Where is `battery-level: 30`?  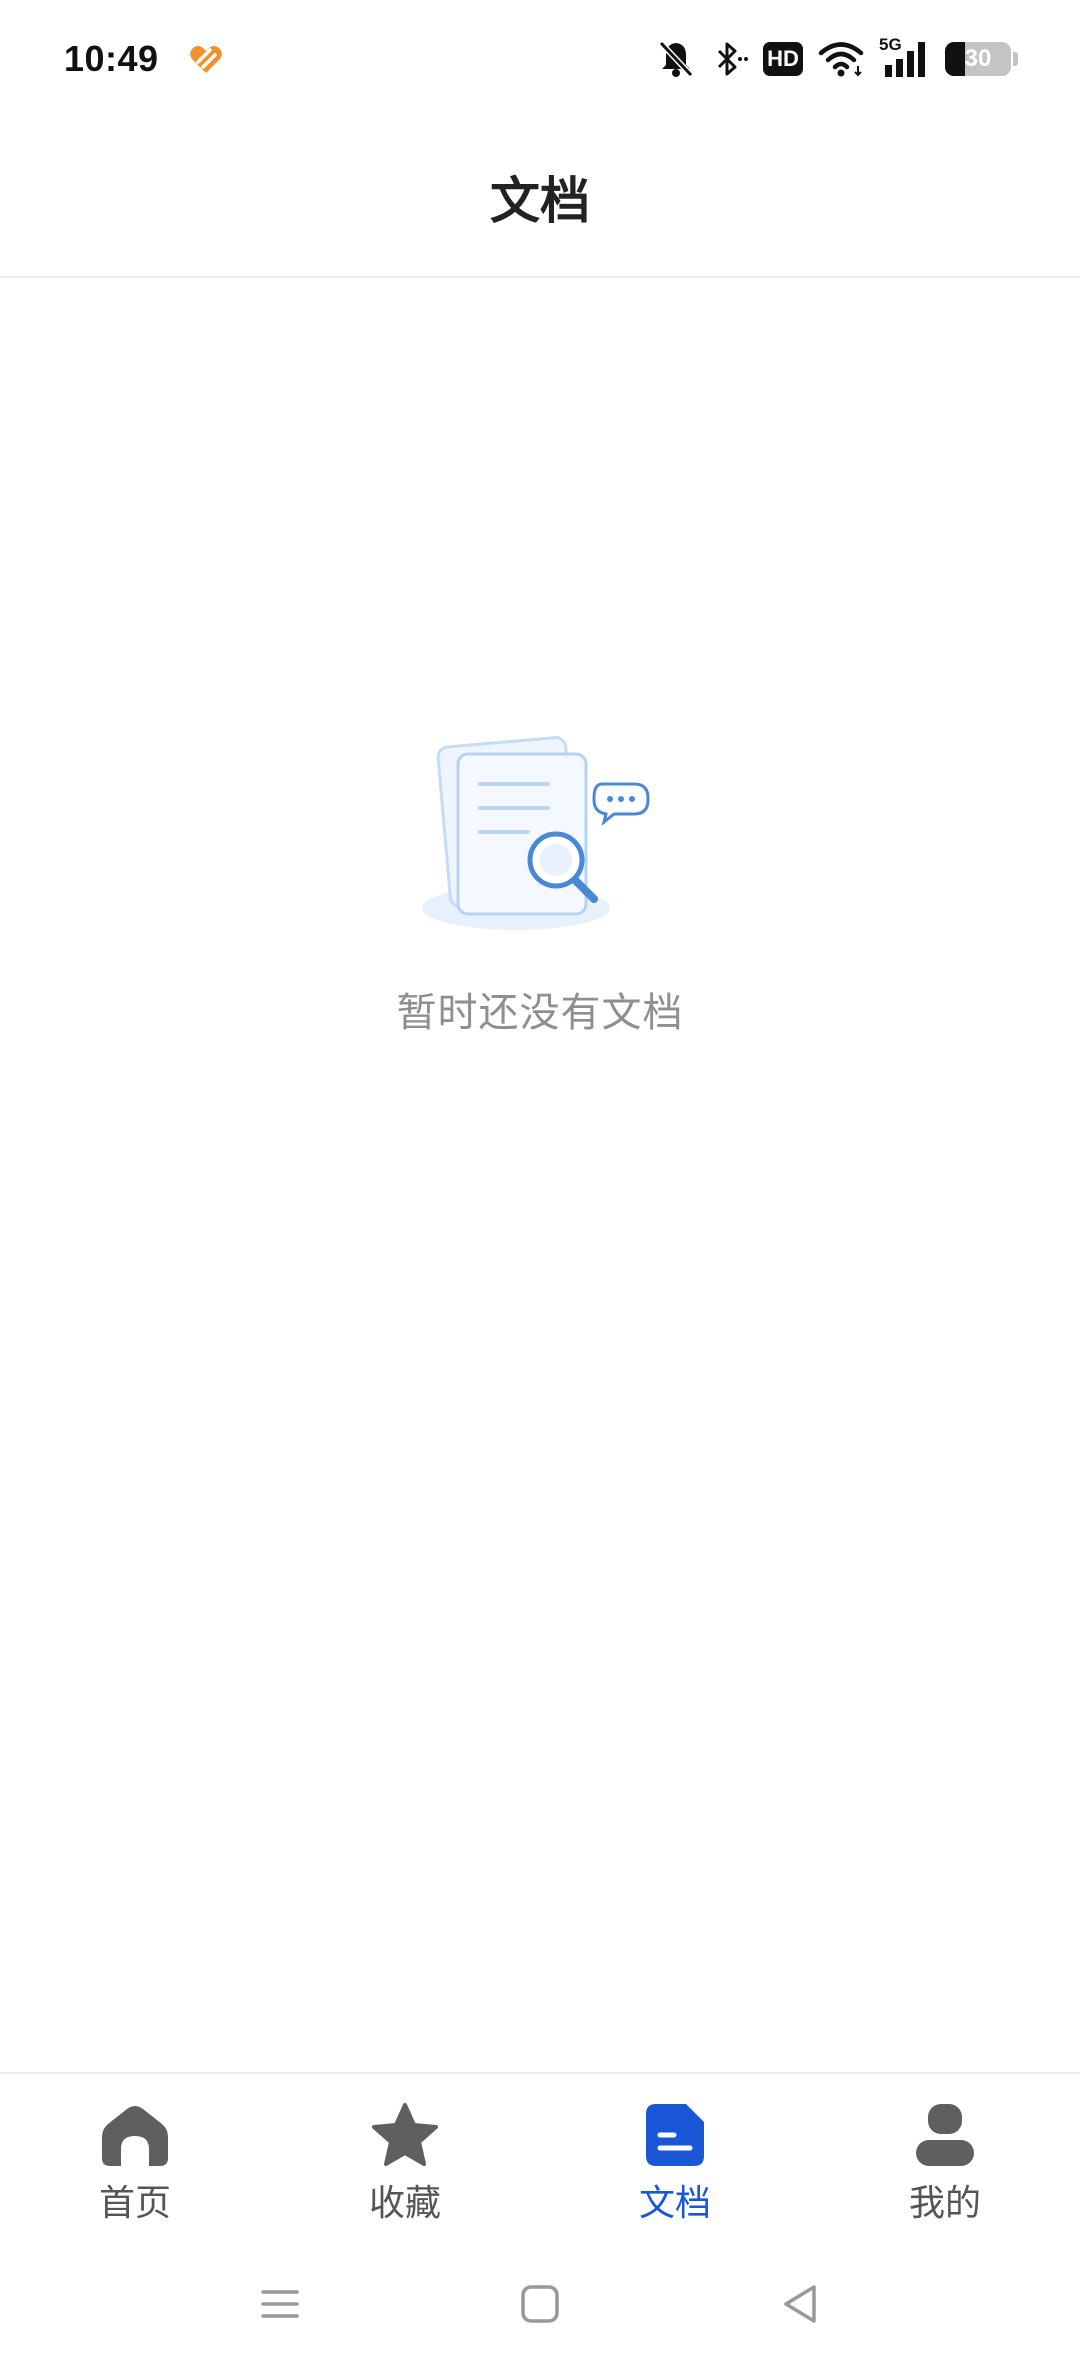
battery-level: 30 is located at coordinates (978, 58).